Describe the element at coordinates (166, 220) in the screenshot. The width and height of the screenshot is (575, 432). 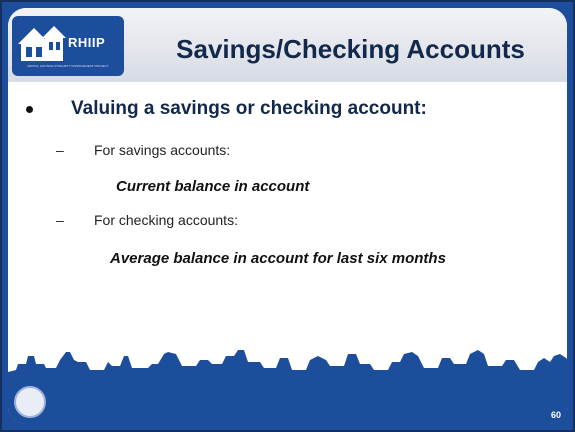
I see `sub-item-label: For checking accounts:` at that location.